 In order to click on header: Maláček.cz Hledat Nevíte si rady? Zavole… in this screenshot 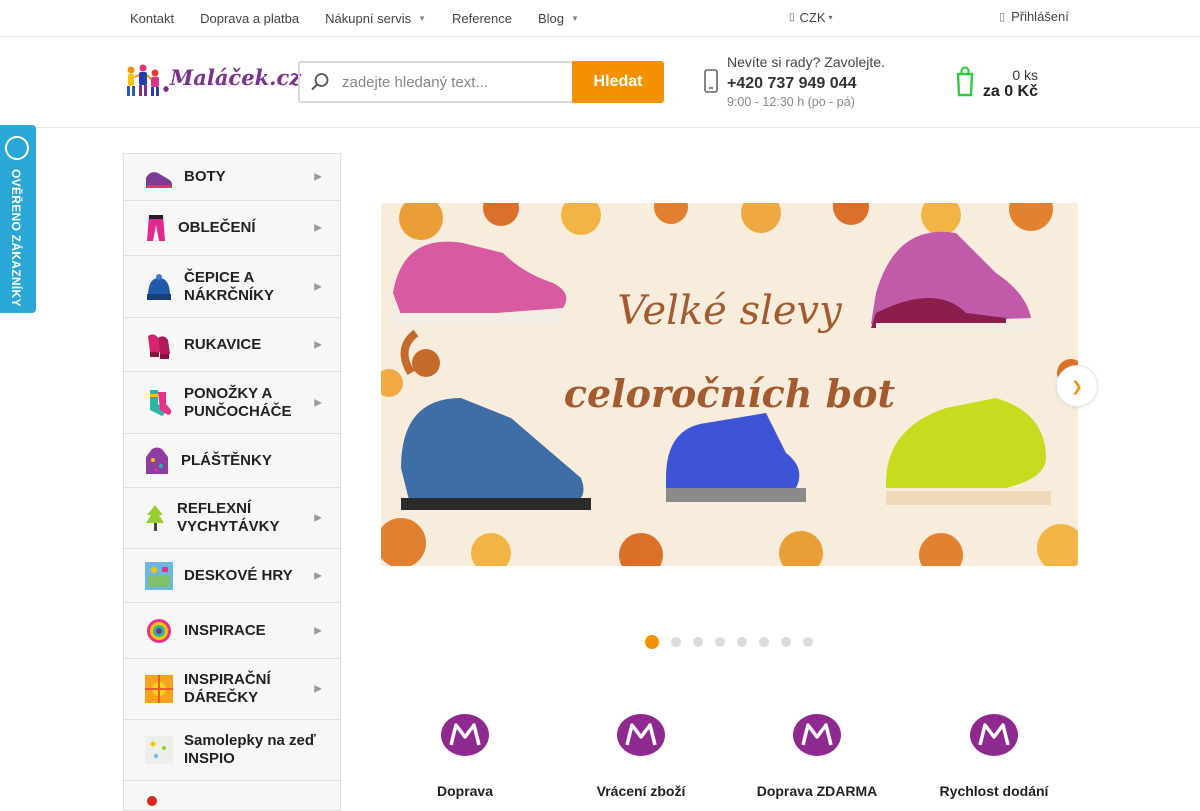, I will do `click(600, 82)`.